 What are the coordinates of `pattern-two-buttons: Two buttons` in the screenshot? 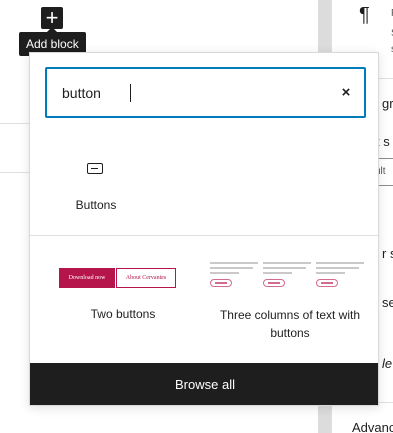 It's located at (123, 314).